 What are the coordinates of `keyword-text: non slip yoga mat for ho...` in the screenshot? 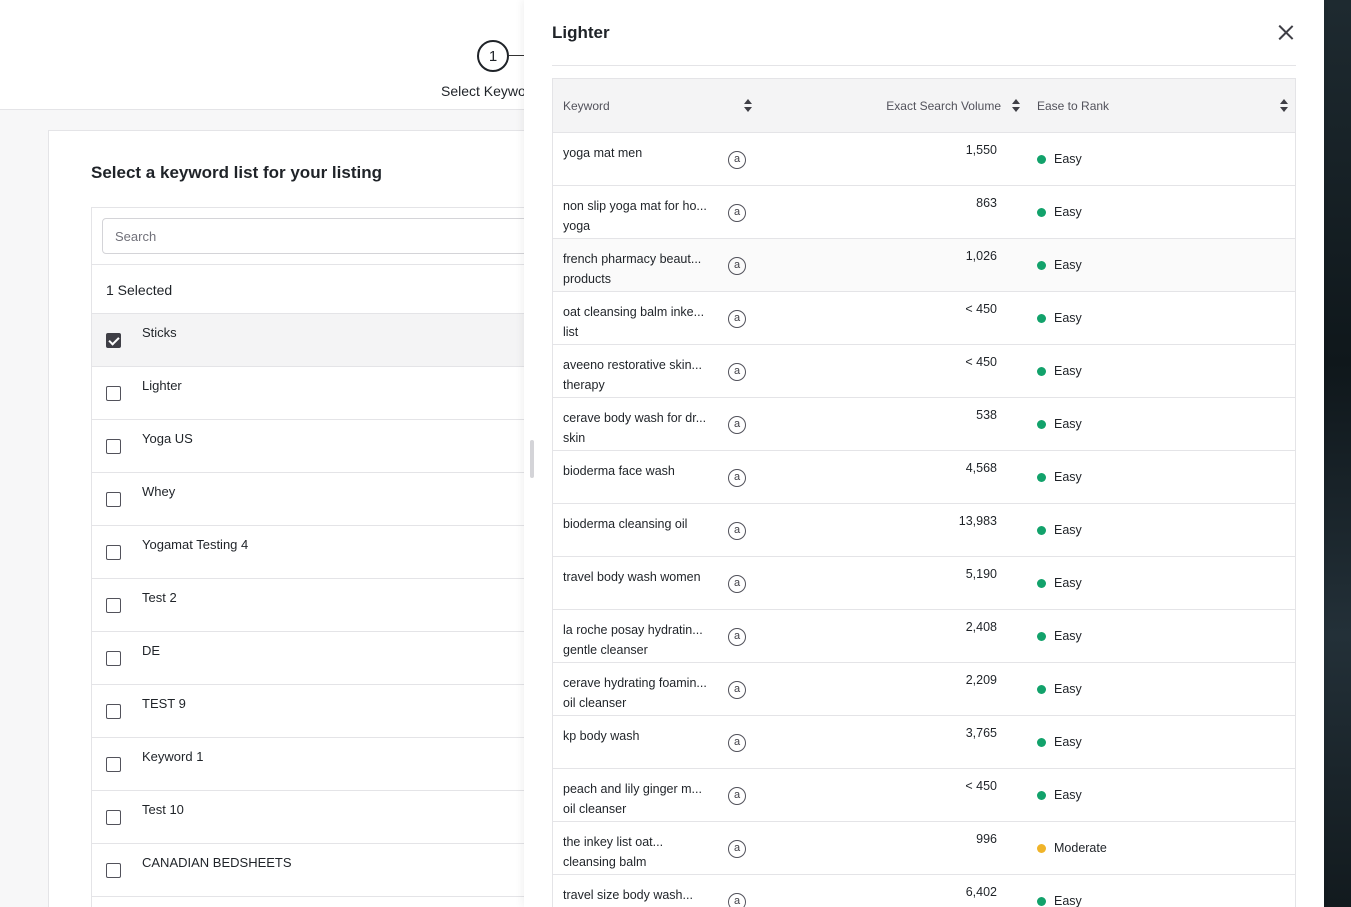 It's located at (635, 206).